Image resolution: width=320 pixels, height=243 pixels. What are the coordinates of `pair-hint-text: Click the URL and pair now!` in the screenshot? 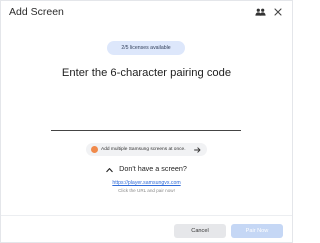 It's located at (146, 190).